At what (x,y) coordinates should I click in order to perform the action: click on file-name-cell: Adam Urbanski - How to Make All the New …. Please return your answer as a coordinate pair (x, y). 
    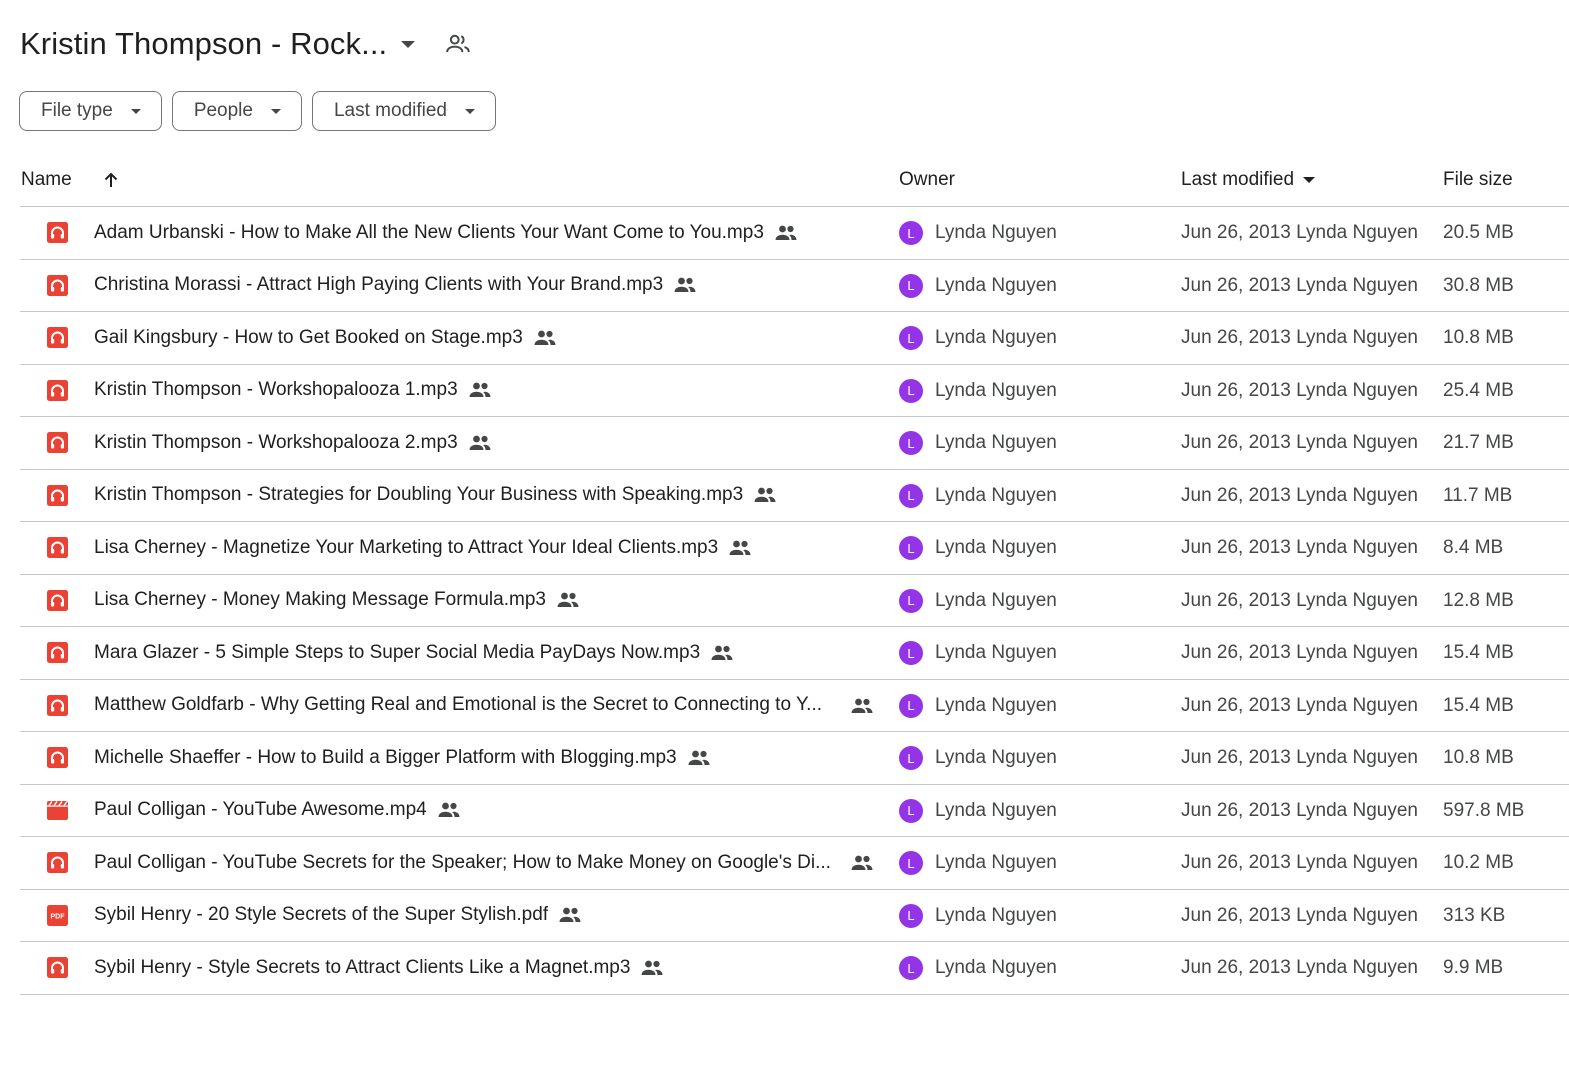
    Looking at the image, I should click on (446, 232).